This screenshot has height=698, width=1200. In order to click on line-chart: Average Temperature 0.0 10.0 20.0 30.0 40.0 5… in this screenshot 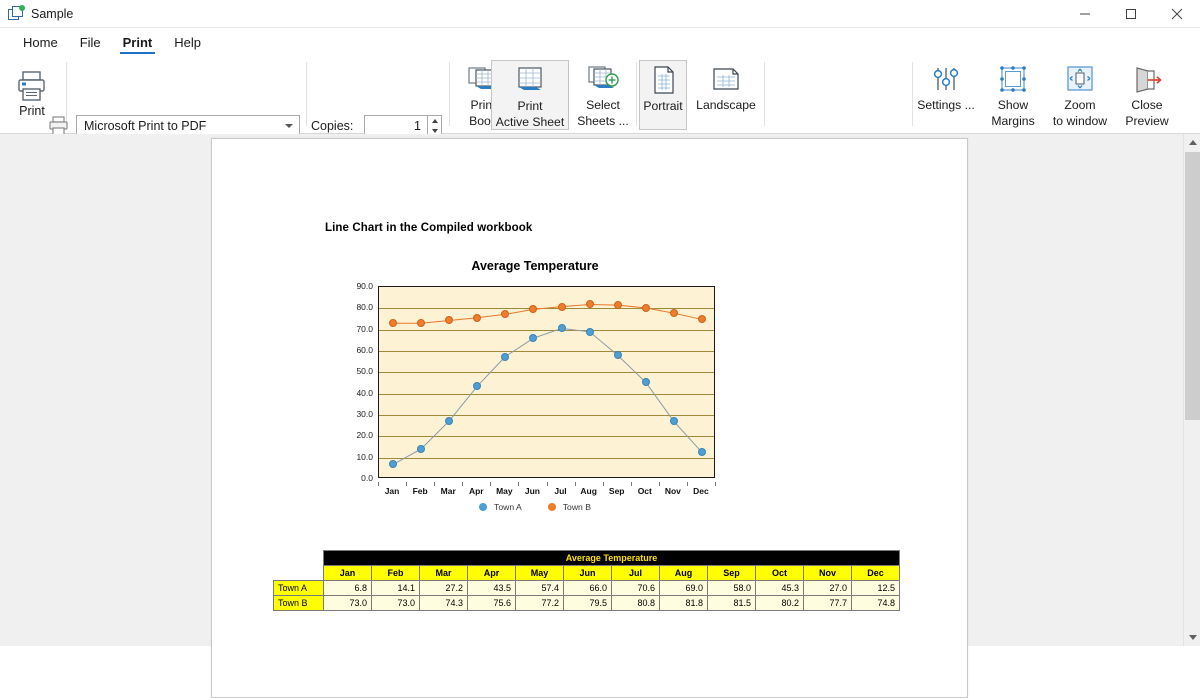, I will do `click(535, 391)`.